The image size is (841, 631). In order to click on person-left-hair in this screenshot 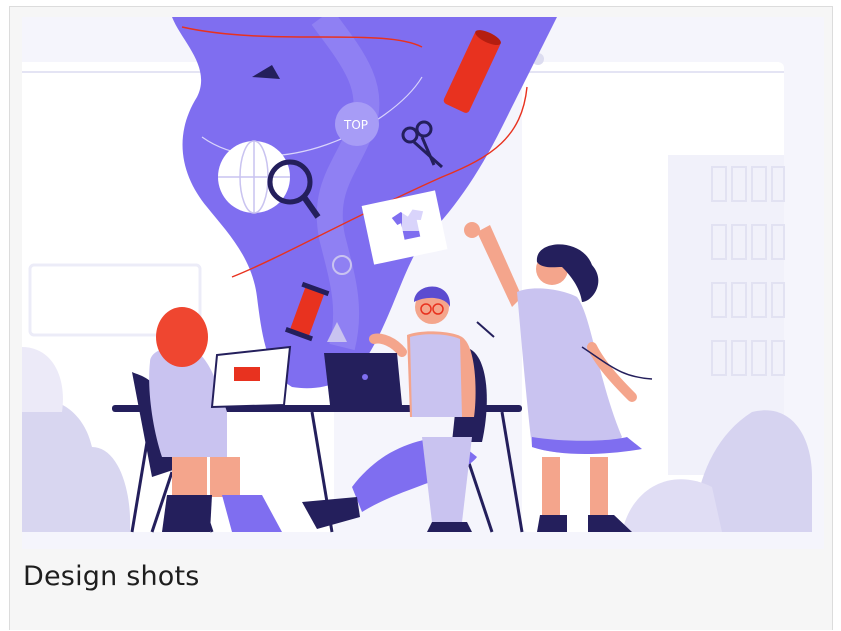, I will do `click(182, 337)`.